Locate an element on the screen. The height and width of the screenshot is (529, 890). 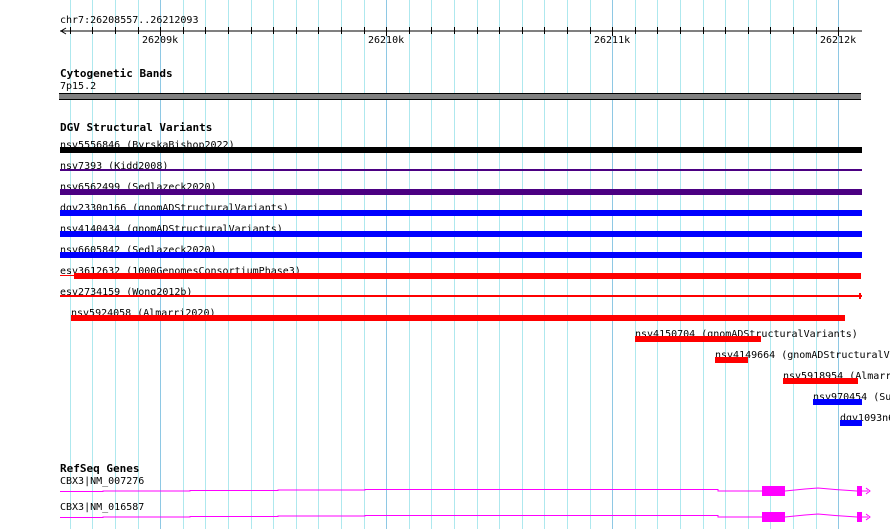
refseq-genes is located at coordinates (465, 504).